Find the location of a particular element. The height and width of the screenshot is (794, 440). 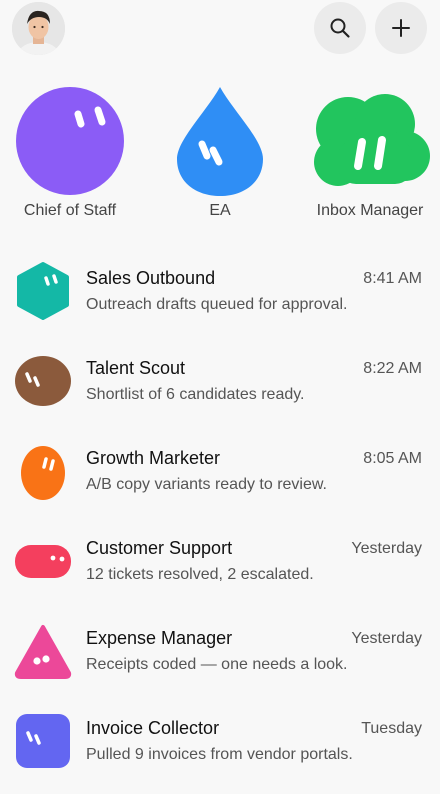

search-icon is located at coordinates (340, 28).